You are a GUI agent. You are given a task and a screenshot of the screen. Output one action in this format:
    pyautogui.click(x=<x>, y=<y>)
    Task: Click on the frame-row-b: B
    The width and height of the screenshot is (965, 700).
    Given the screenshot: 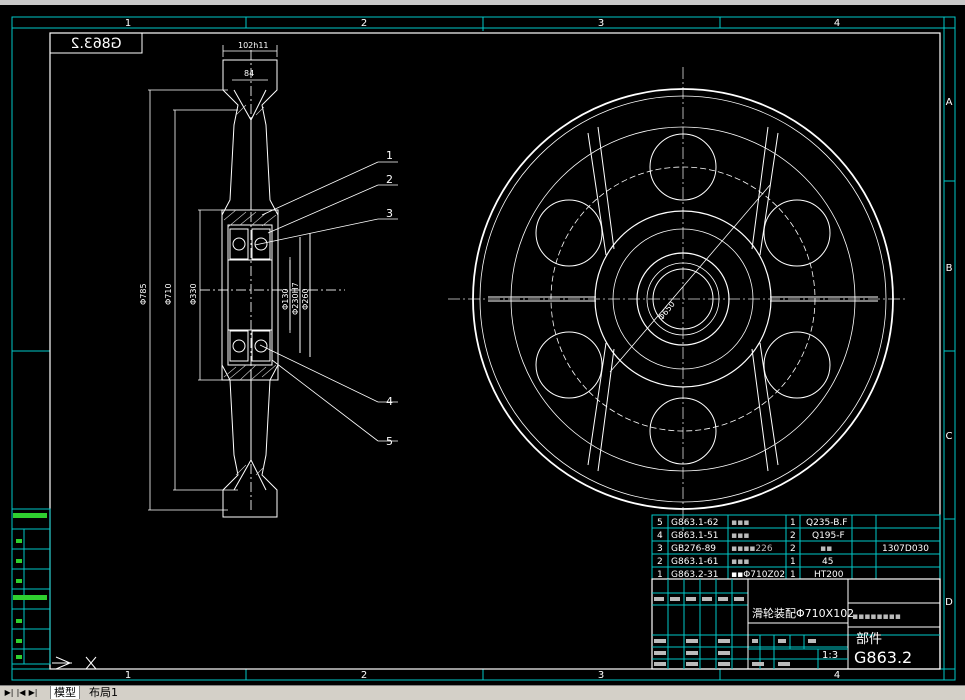 What is the action you would take?
    pyautogui.click(x=949, y=268)
    